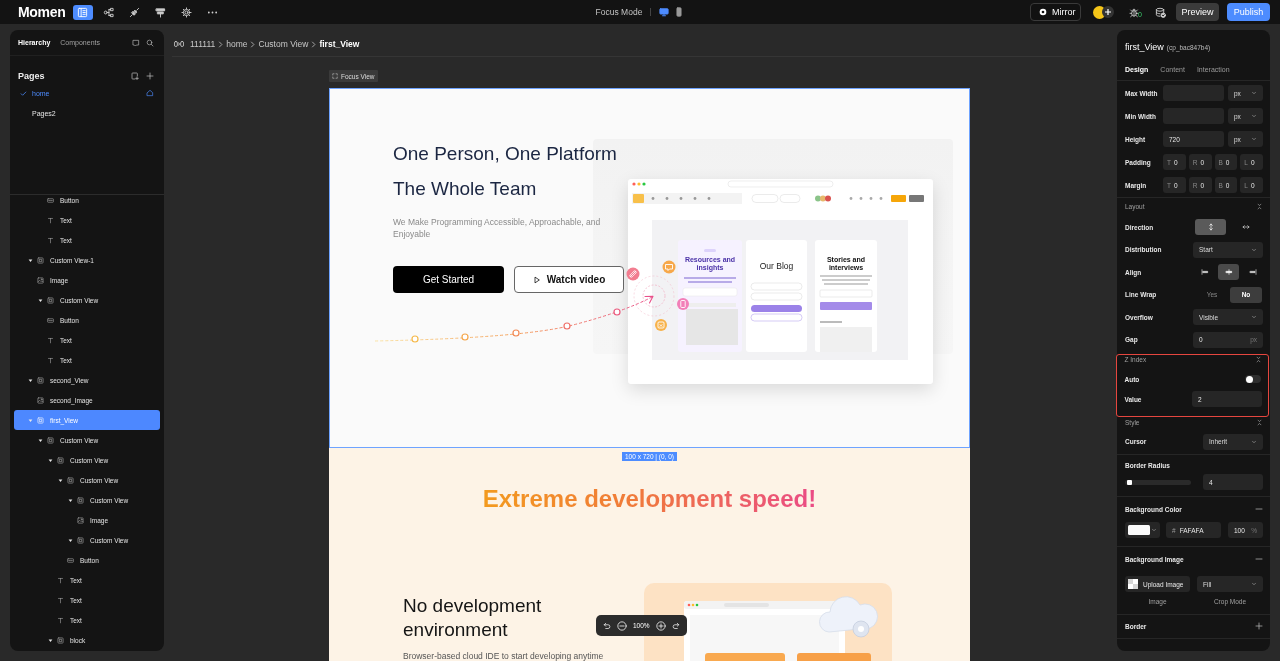 Image resolution: width=1280 pixels, height=661 pixels. What do you see at coordinates (473, 618) in the screenshot?
I see `feature-title: No development environment` at bounding box center [473, 618].